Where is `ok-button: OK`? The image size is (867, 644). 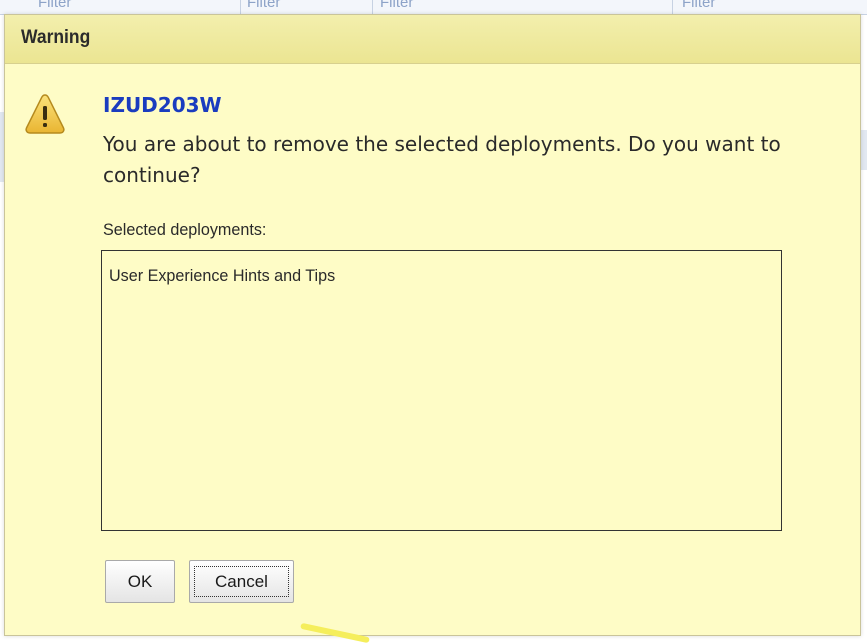 ok-button: OK is located at coordinates (140, 581).